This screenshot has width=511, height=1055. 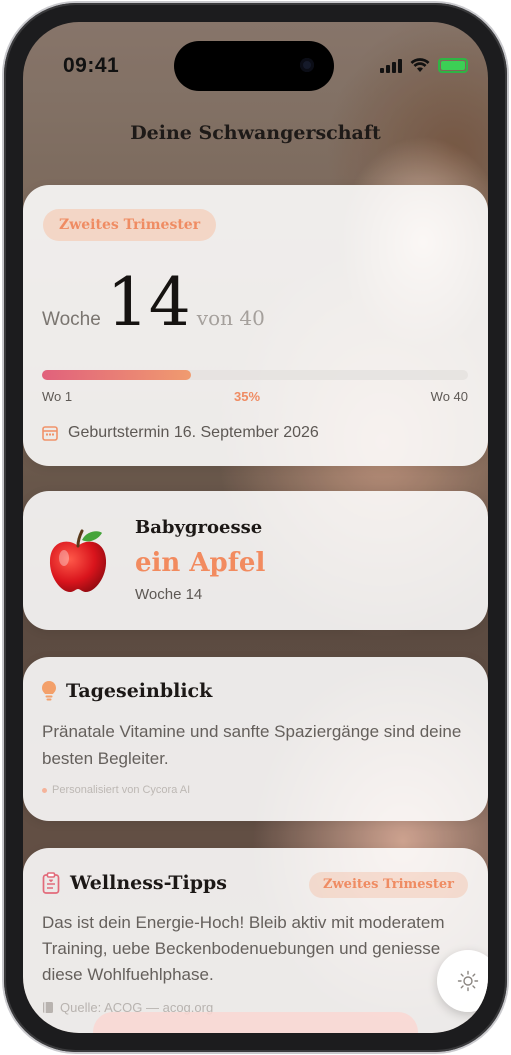 I want to click on lightbulb-icon, so click(x=49, y=691).